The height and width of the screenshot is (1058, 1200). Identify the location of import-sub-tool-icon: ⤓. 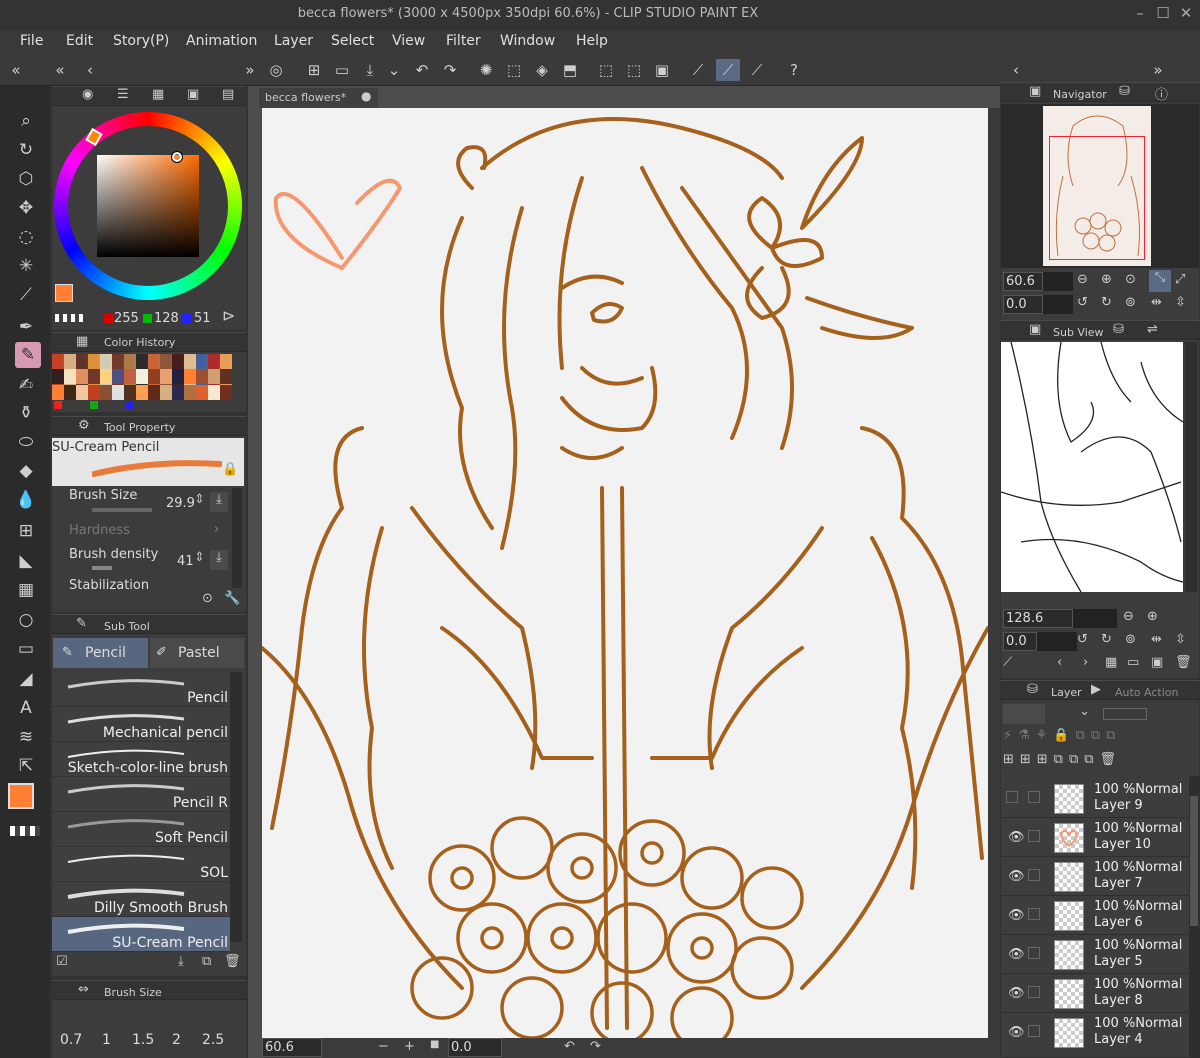
(181, 961).